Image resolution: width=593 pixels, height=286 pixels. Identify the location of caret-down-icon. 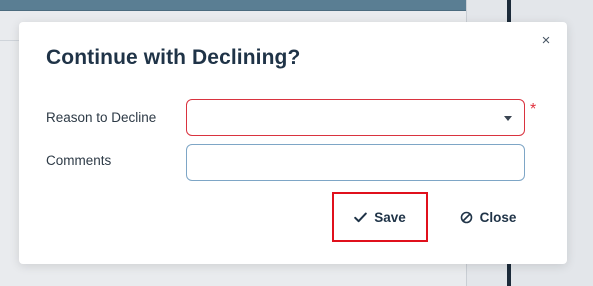
(508, 118).